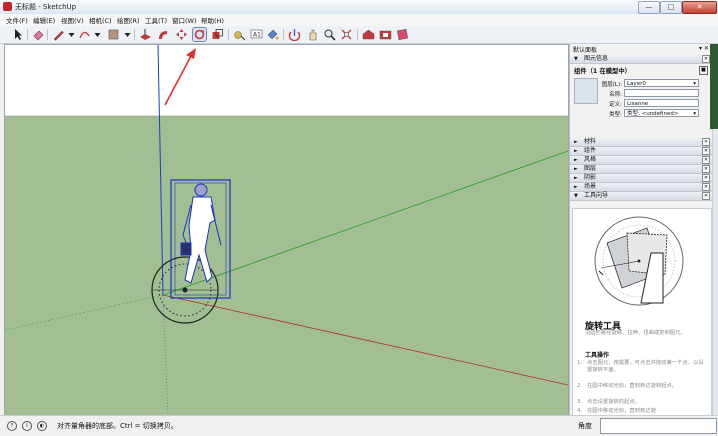 The height and width of the screenshot is (436, 718). Describe the element at coordinates (704, 48) in the screenshot. I see `tray-pin-icon: ▾ ✕` at that location.